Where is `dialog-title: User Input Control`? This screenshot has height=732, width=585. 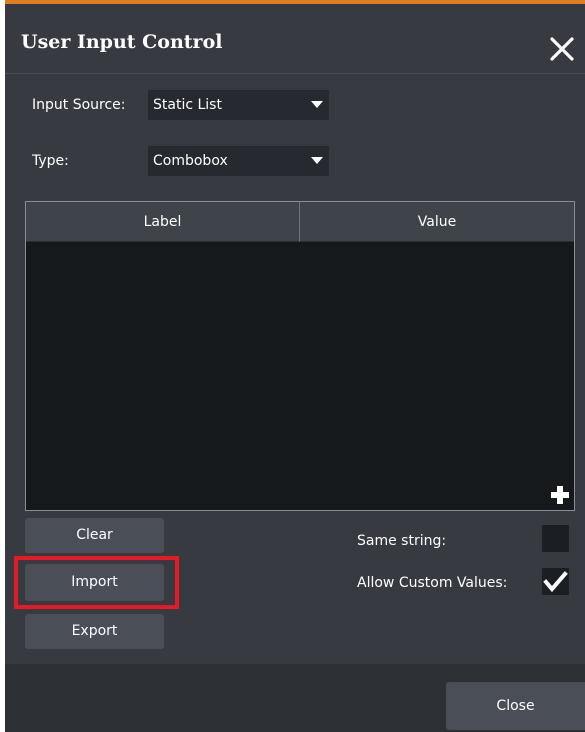
dialog-title: User Input Control is located at coordinates (122, 42).